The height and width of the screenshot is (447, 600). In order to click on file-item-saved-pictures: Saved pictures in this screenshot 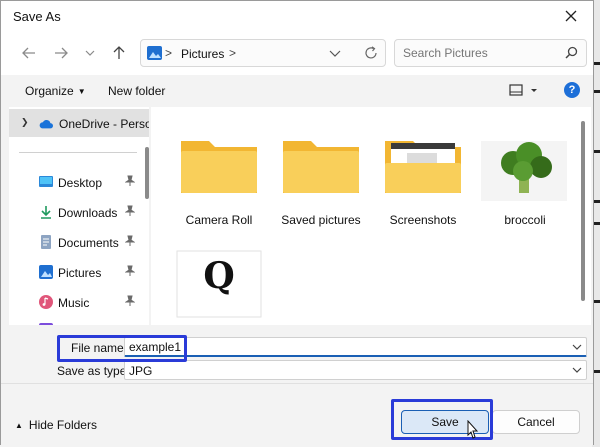, I will do `click(321, 177)`.